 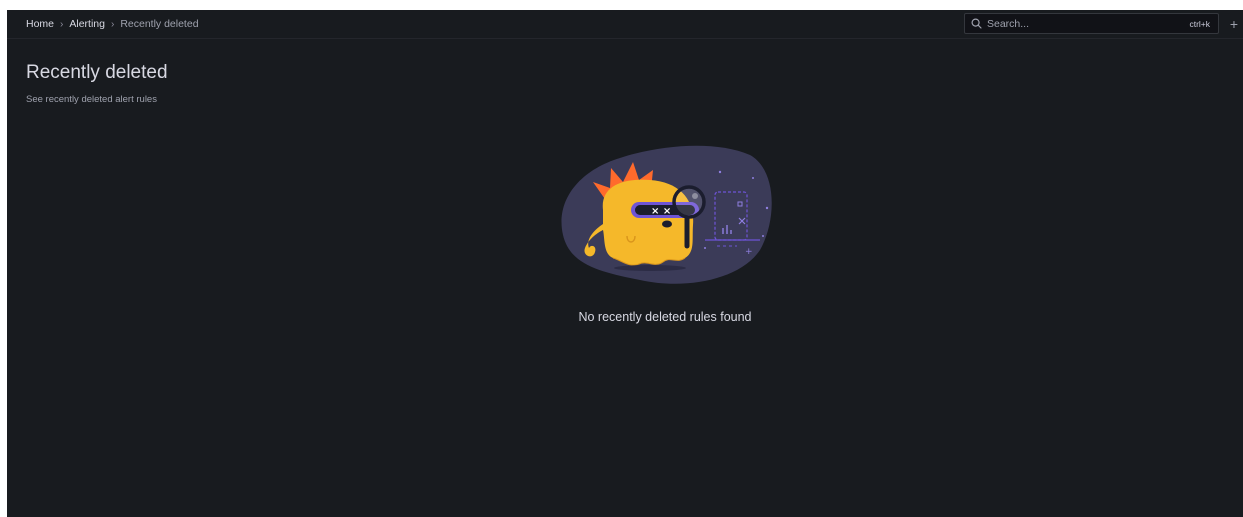 I want to click on breadcrumb: Home › Alerting › Recently deleted, so click(x=112, y=24).